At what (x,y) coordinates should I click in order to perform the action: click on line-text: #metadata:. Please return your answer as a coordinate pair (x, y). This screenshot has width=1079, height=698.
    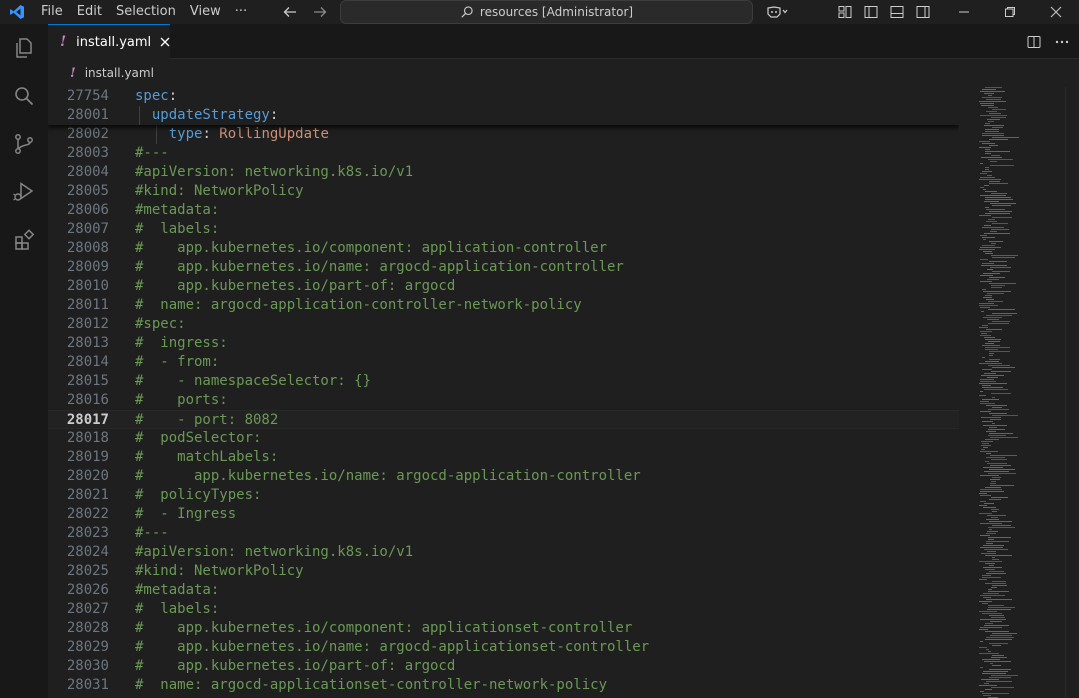
    Looking at the image, I should click on (177, 210).